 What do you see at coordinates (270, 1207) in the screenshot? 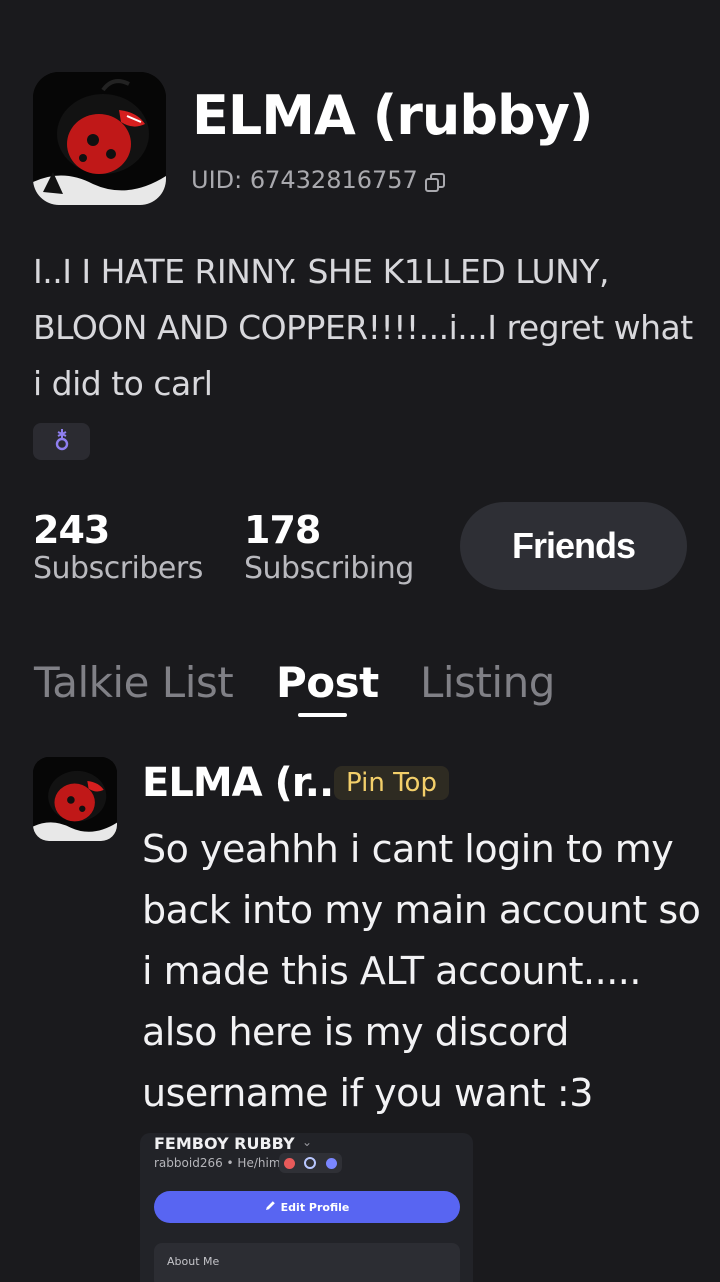
I see `pencil-icon` at bounding box center [270, 1207].